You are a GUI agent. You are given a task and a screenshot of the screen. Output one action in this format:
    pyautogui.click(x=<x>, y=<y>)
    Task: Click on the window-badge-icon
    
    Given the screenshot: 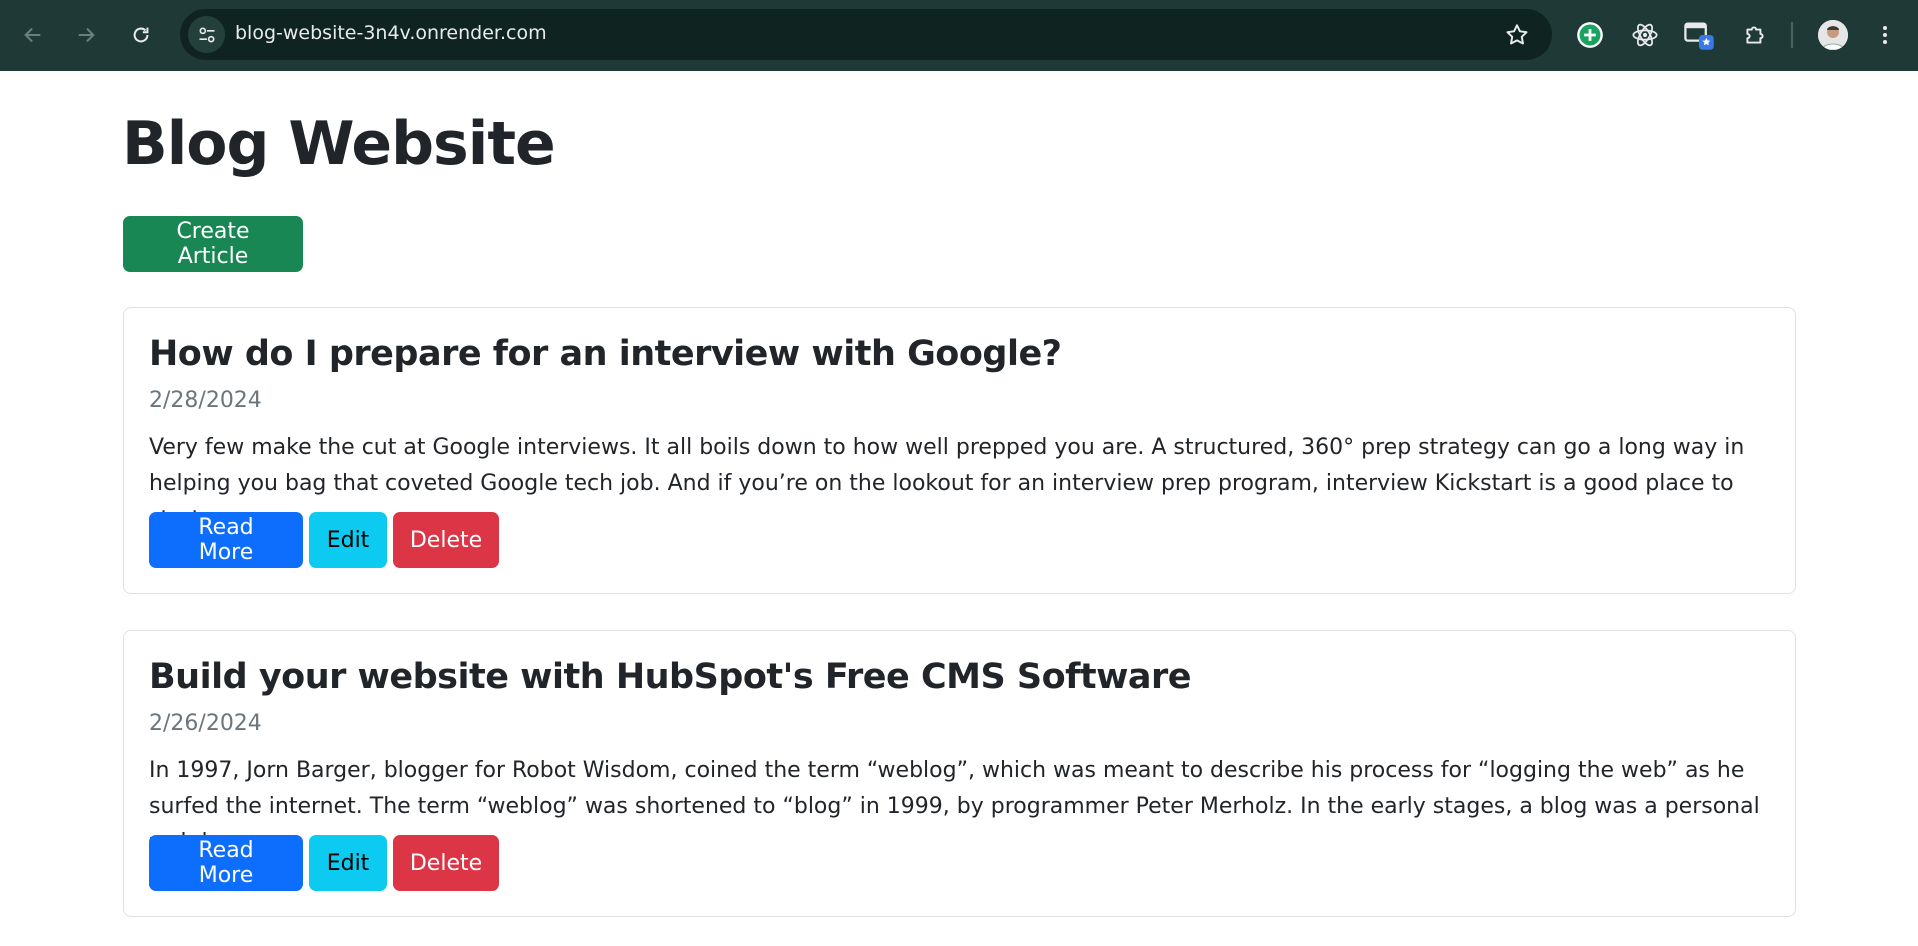 What is the action you would take?
    pyautogui.click(x=1699, y=36)
    